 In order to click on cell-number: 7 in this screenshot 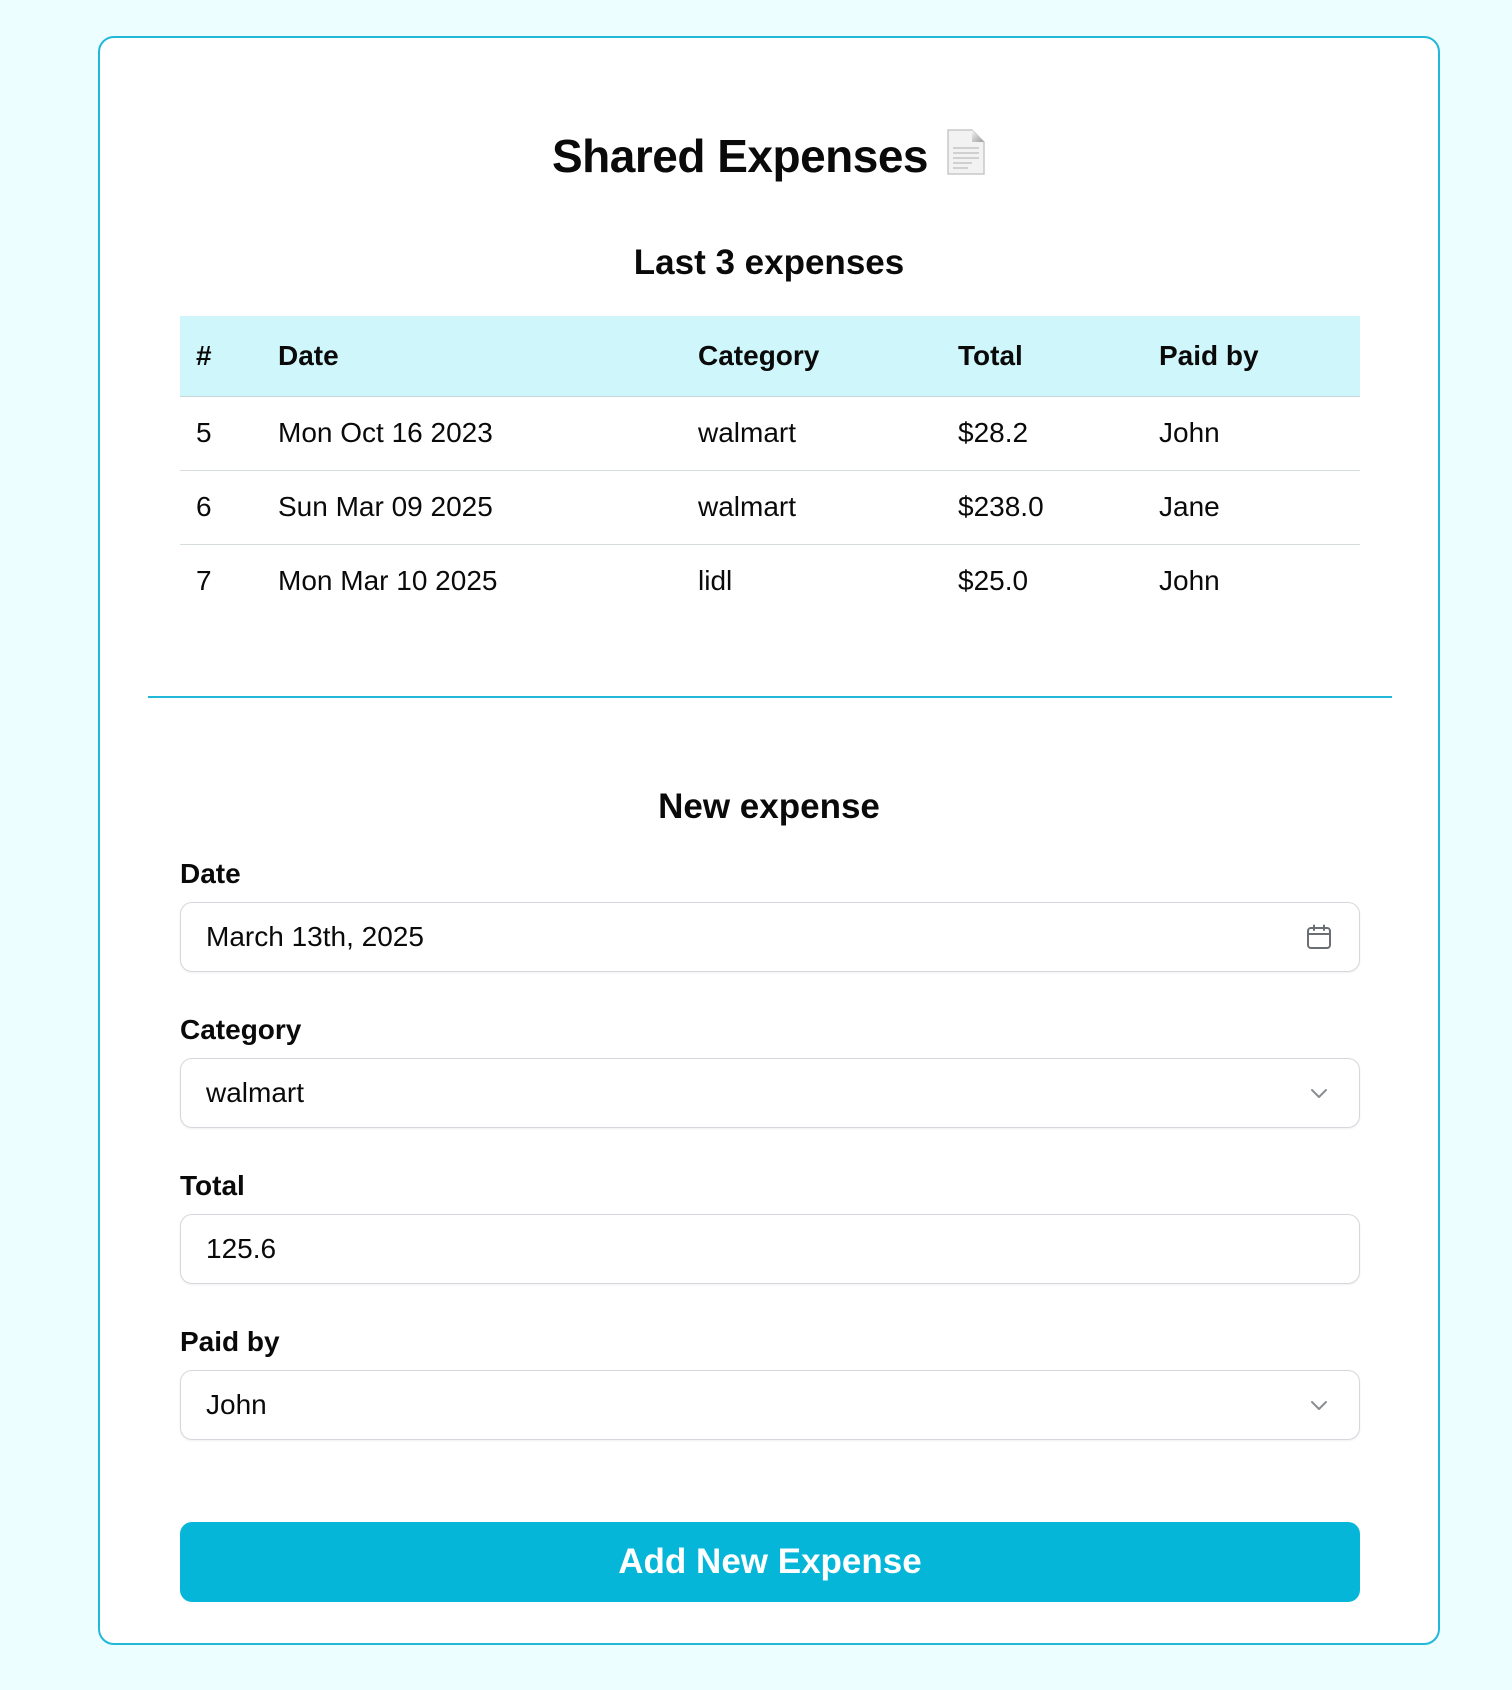, I will do `click(204, 581)`.